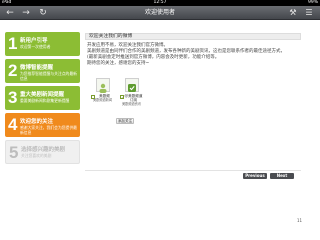  Describe the element at coordinates (13, 43) in the screenshot. I see `step-number: 1` at that location.